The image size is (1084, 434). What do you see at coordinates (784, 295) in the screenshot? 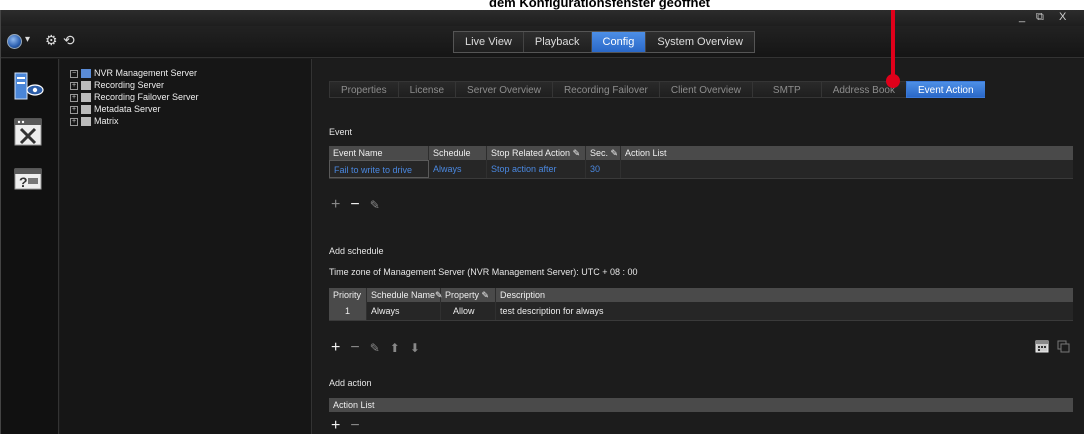
I see `column-header: Description` at bounding box center [784, 295].